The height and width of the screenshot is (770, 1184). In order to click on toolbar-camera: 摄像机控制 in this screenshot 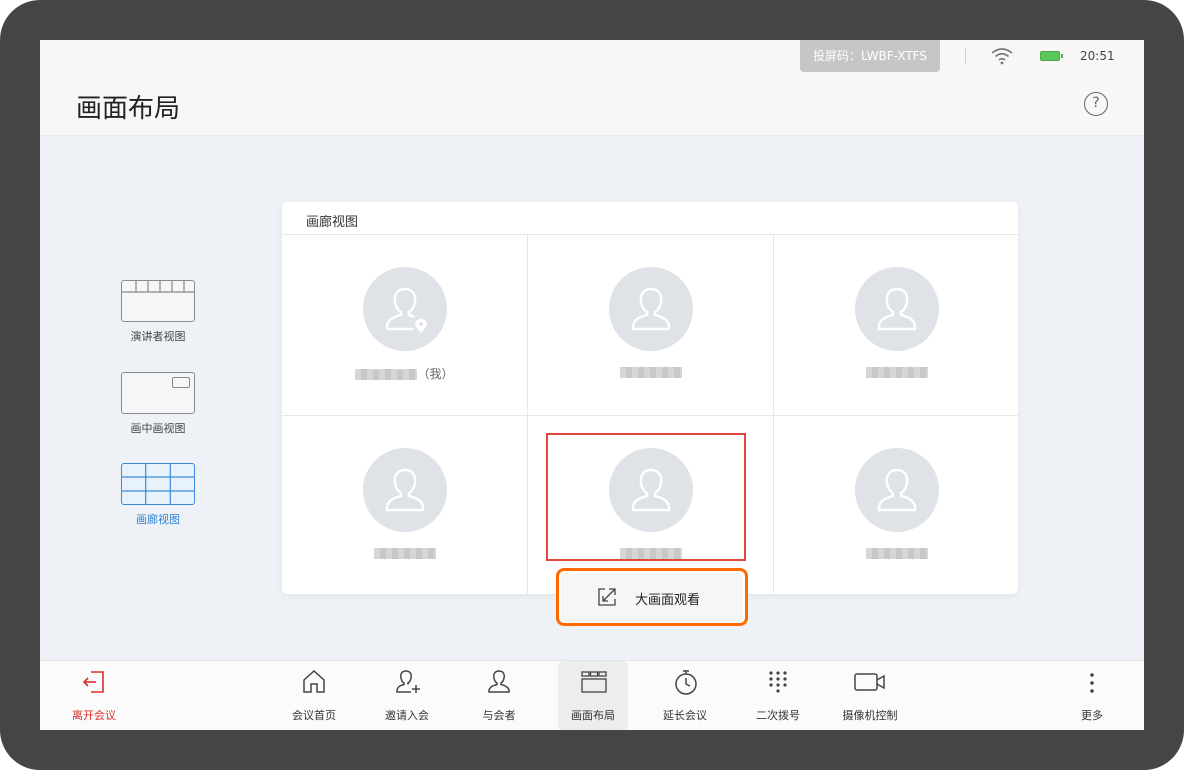, I will do `click(870, 695)`.